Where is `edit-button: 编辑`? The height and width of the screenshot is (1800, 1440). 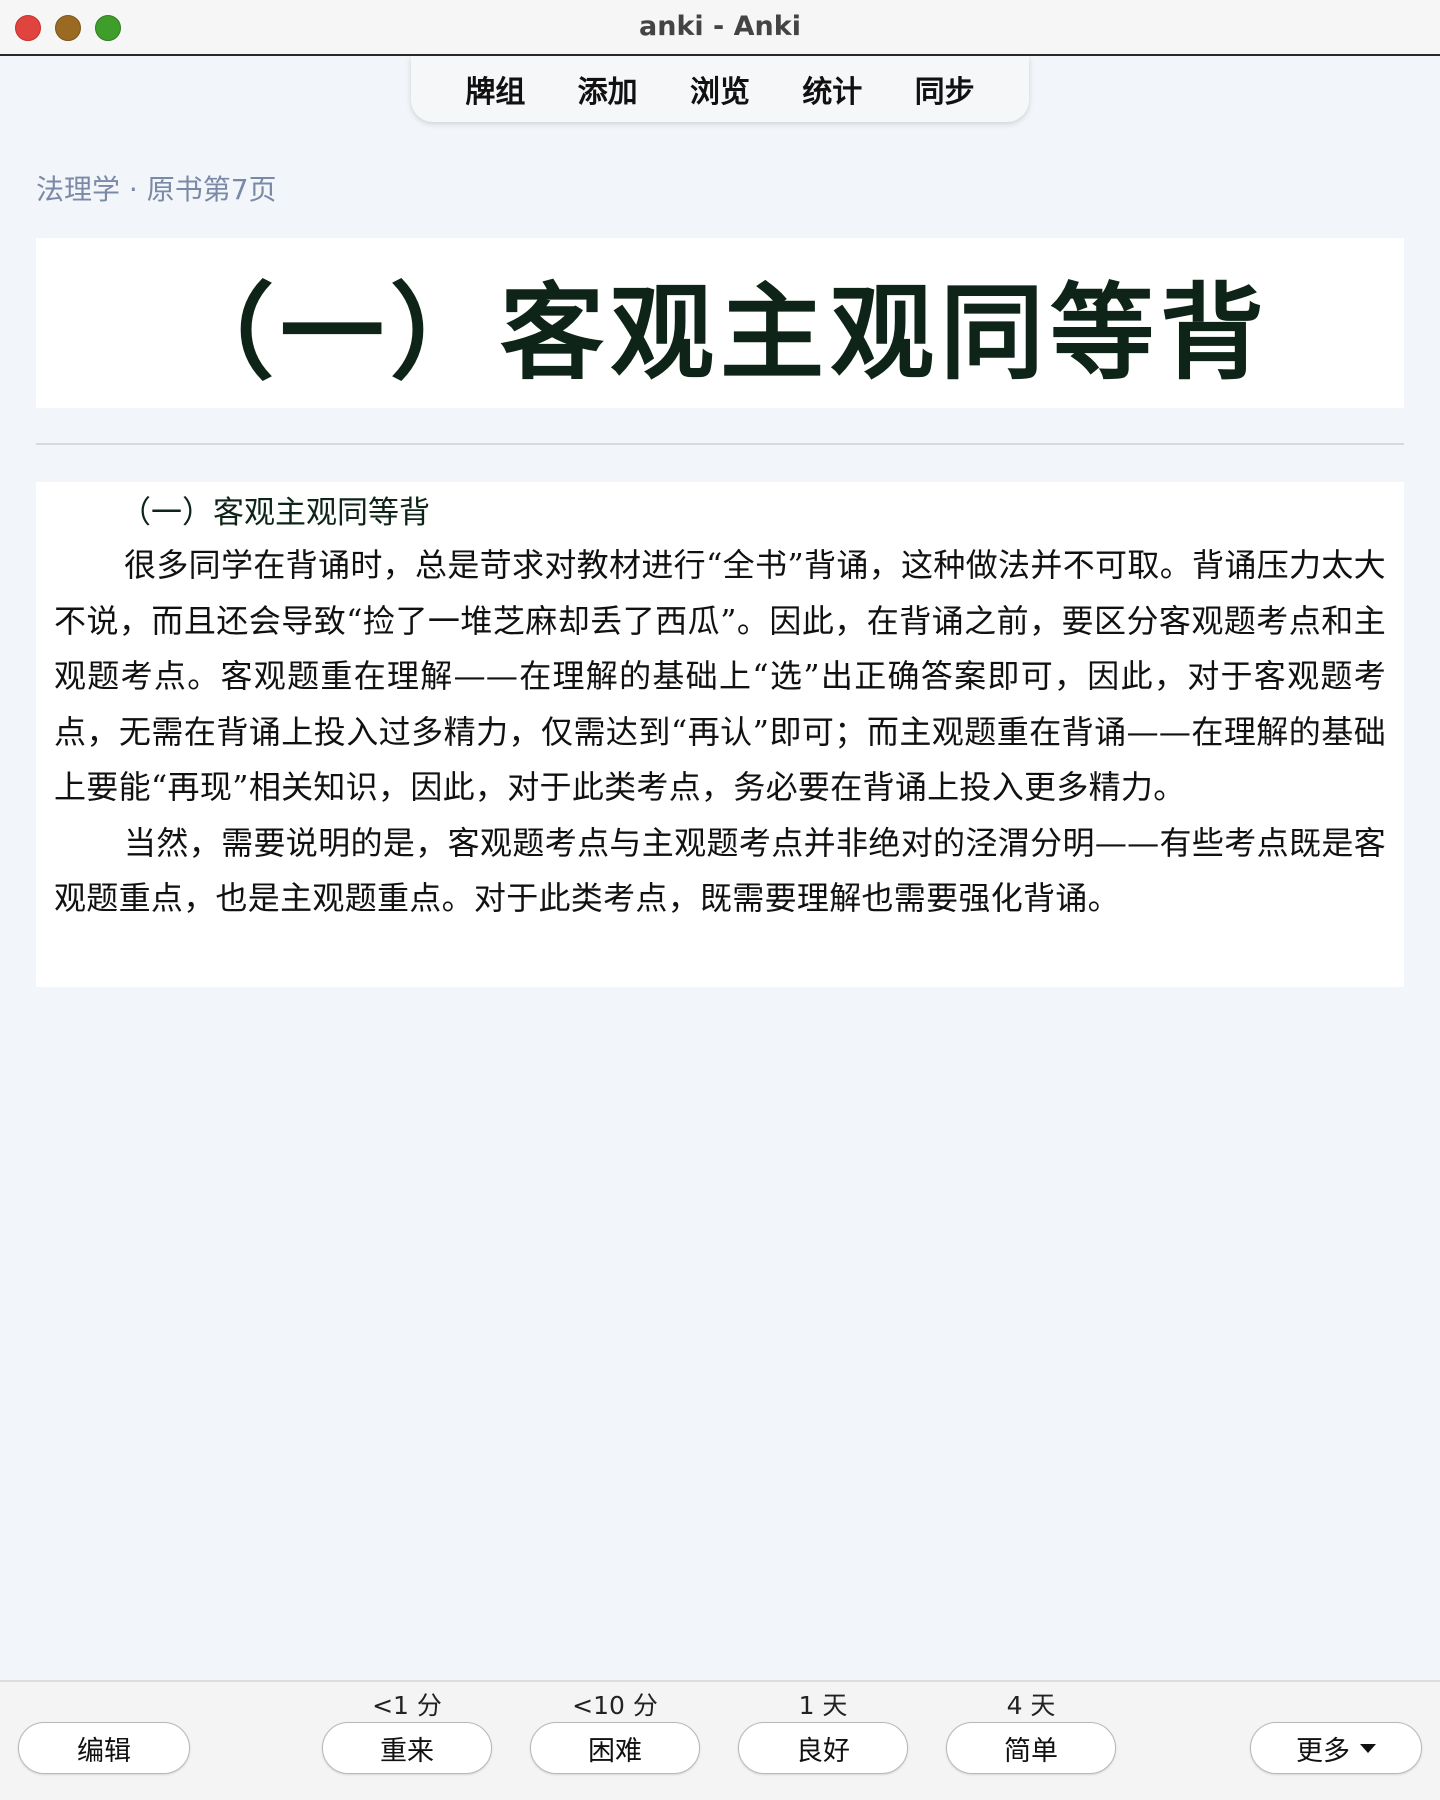
edit-button: 编辑 is located at coordinates (104, 1748).